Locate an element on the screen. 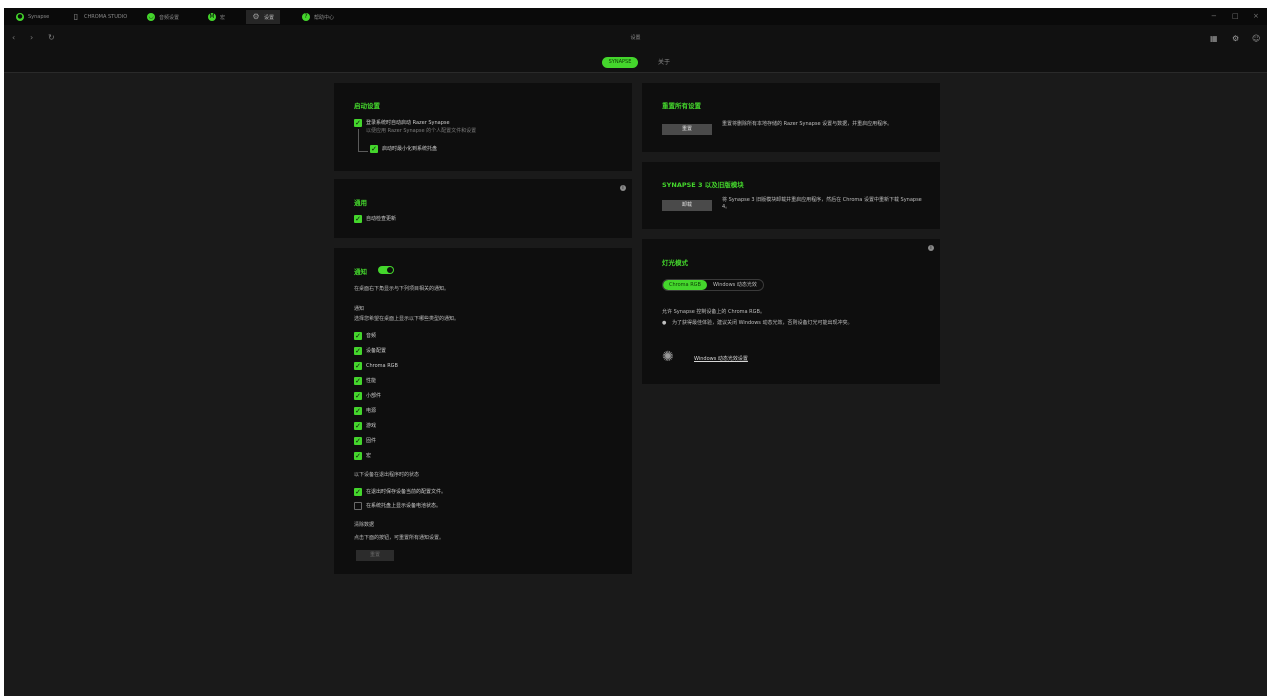 The height and width of the screenshot is (699, 1271). general-card: i 通用 ✓ 自动检查更新 is located at coordinates (483, 208).